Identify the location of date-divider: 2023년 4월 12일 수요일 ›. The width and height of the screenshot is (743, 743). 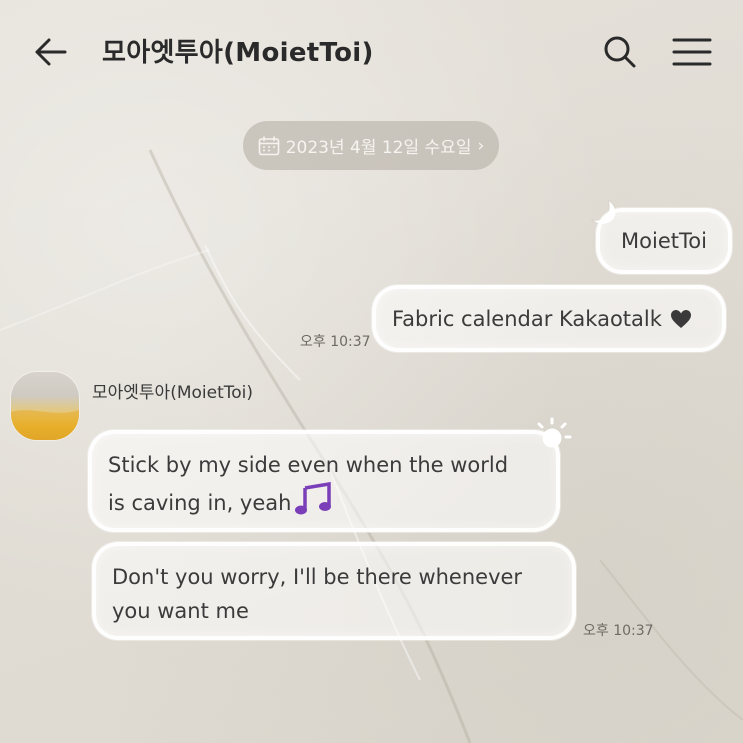
(371, 145).